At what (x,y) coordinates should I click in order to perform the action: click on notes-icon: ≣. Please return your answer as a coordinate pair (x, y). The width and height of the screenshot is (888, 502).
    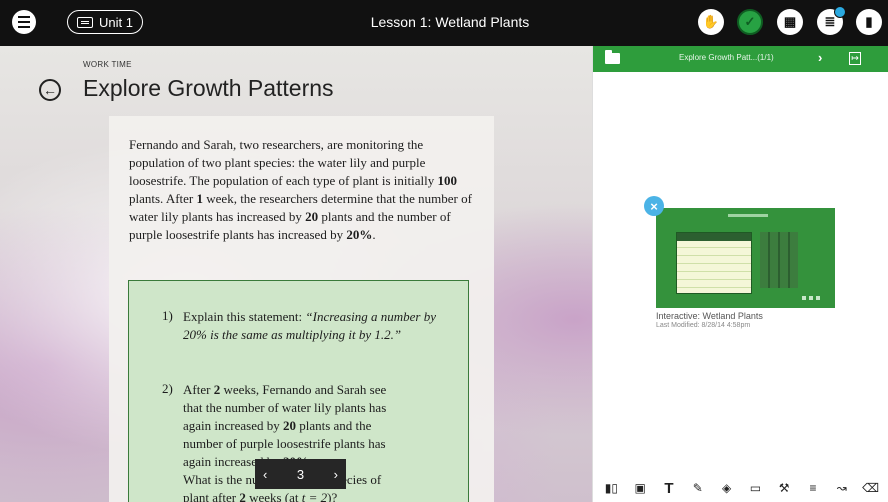
    Looking at the image, I should click on (831, 20).